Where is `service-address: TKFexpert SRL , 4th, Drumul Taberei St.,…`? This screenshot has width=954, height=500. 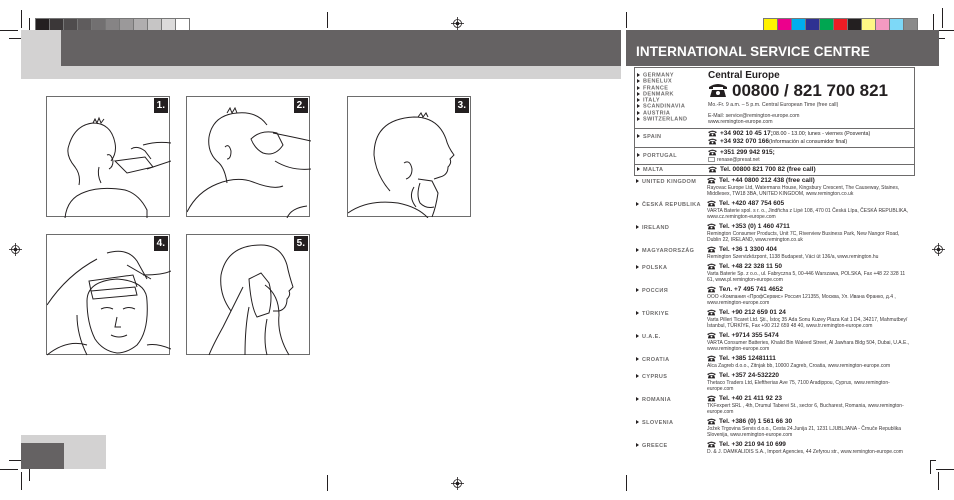
service-address: TKFexpert SRL , 4th, Drumul Taberei St.,… is located at coordinates (805, 408).